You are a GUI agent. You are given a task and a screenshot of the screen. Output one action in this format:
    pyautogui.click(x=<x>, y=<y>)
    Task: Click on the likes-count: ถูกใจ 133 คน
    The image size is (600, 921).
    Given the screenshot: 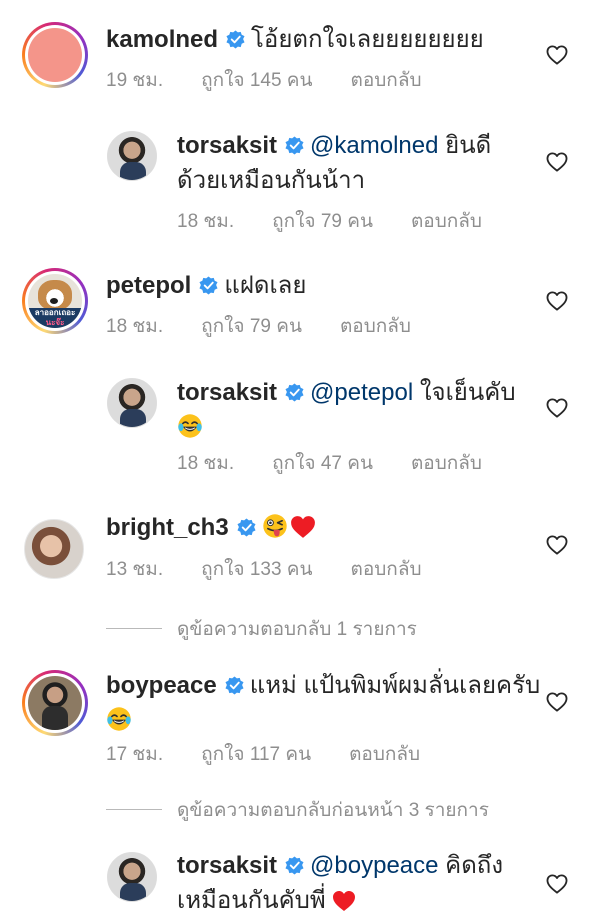 What is the action you would take?
    pyautogui.click(x=256, y=569)
    